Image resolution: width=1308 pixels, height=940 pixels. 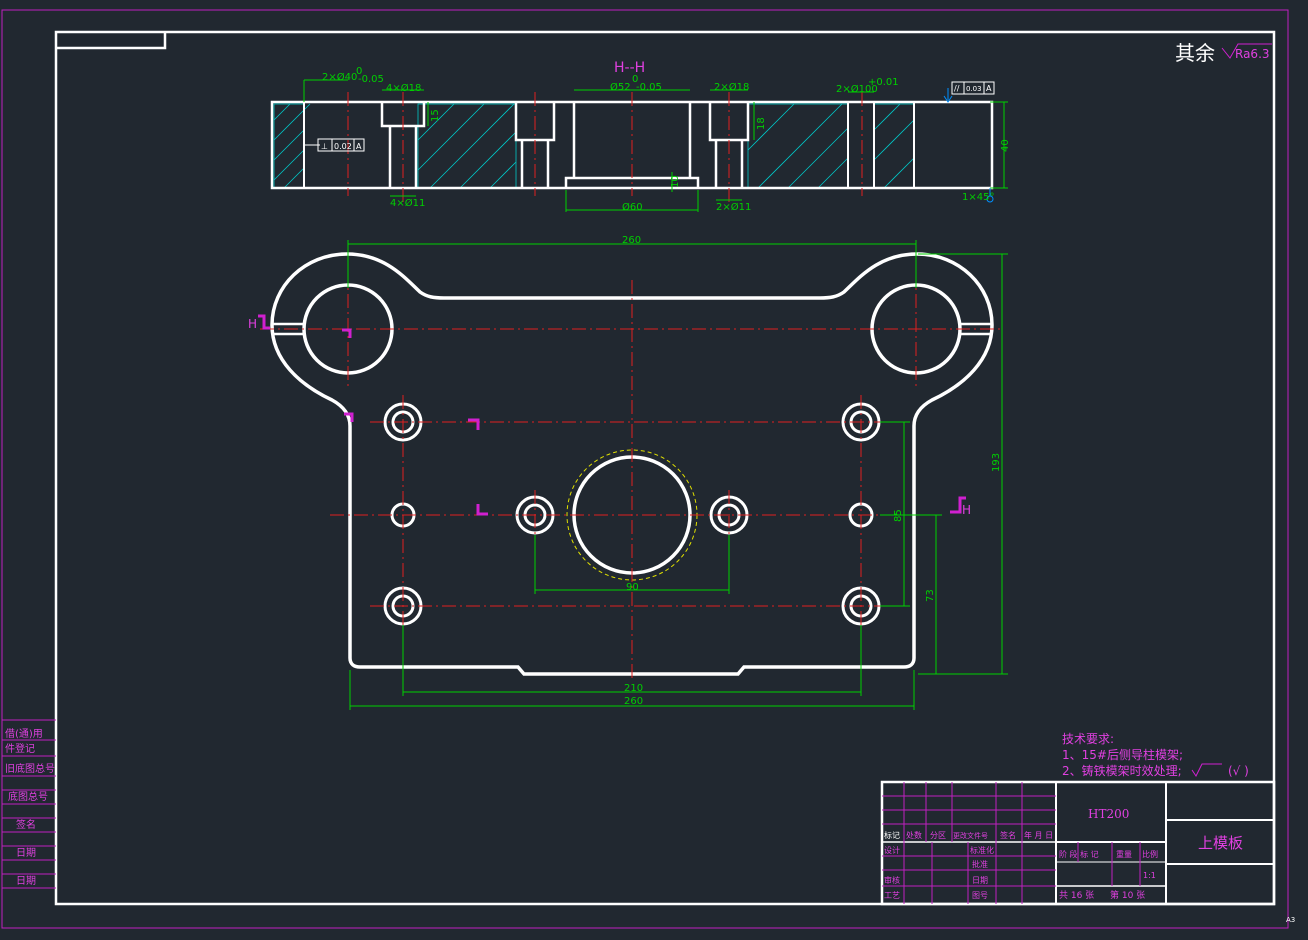 I want to click on datum-marker-a: 1×45°, so click(x=978, y=195).